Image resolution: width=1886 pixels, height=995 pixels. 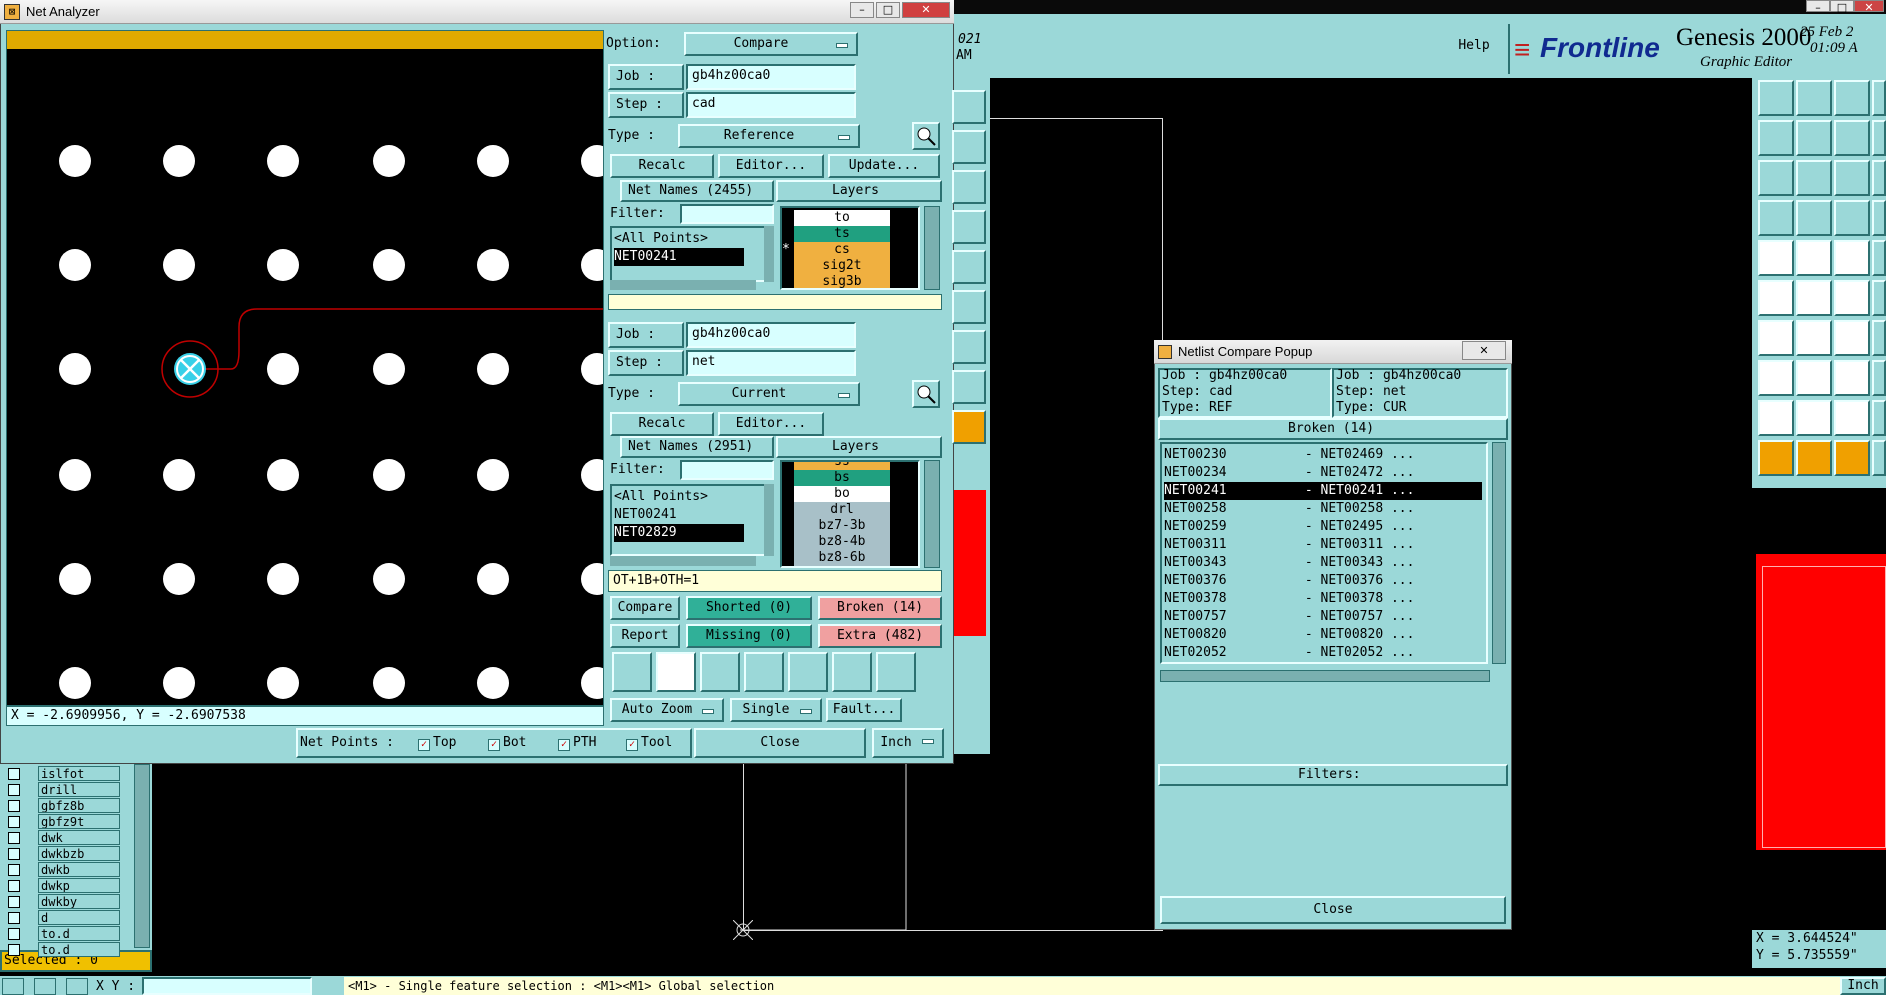 What do you see at coordinates (190, 369) in the screenshot?
I see `selected-pad-marker-icon` at bounding box center [190, 369].